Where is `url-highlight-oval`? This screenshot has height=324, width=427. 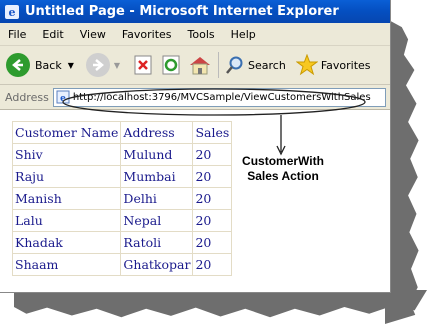 url-highlight-oval is located at coordinates (214, 102).